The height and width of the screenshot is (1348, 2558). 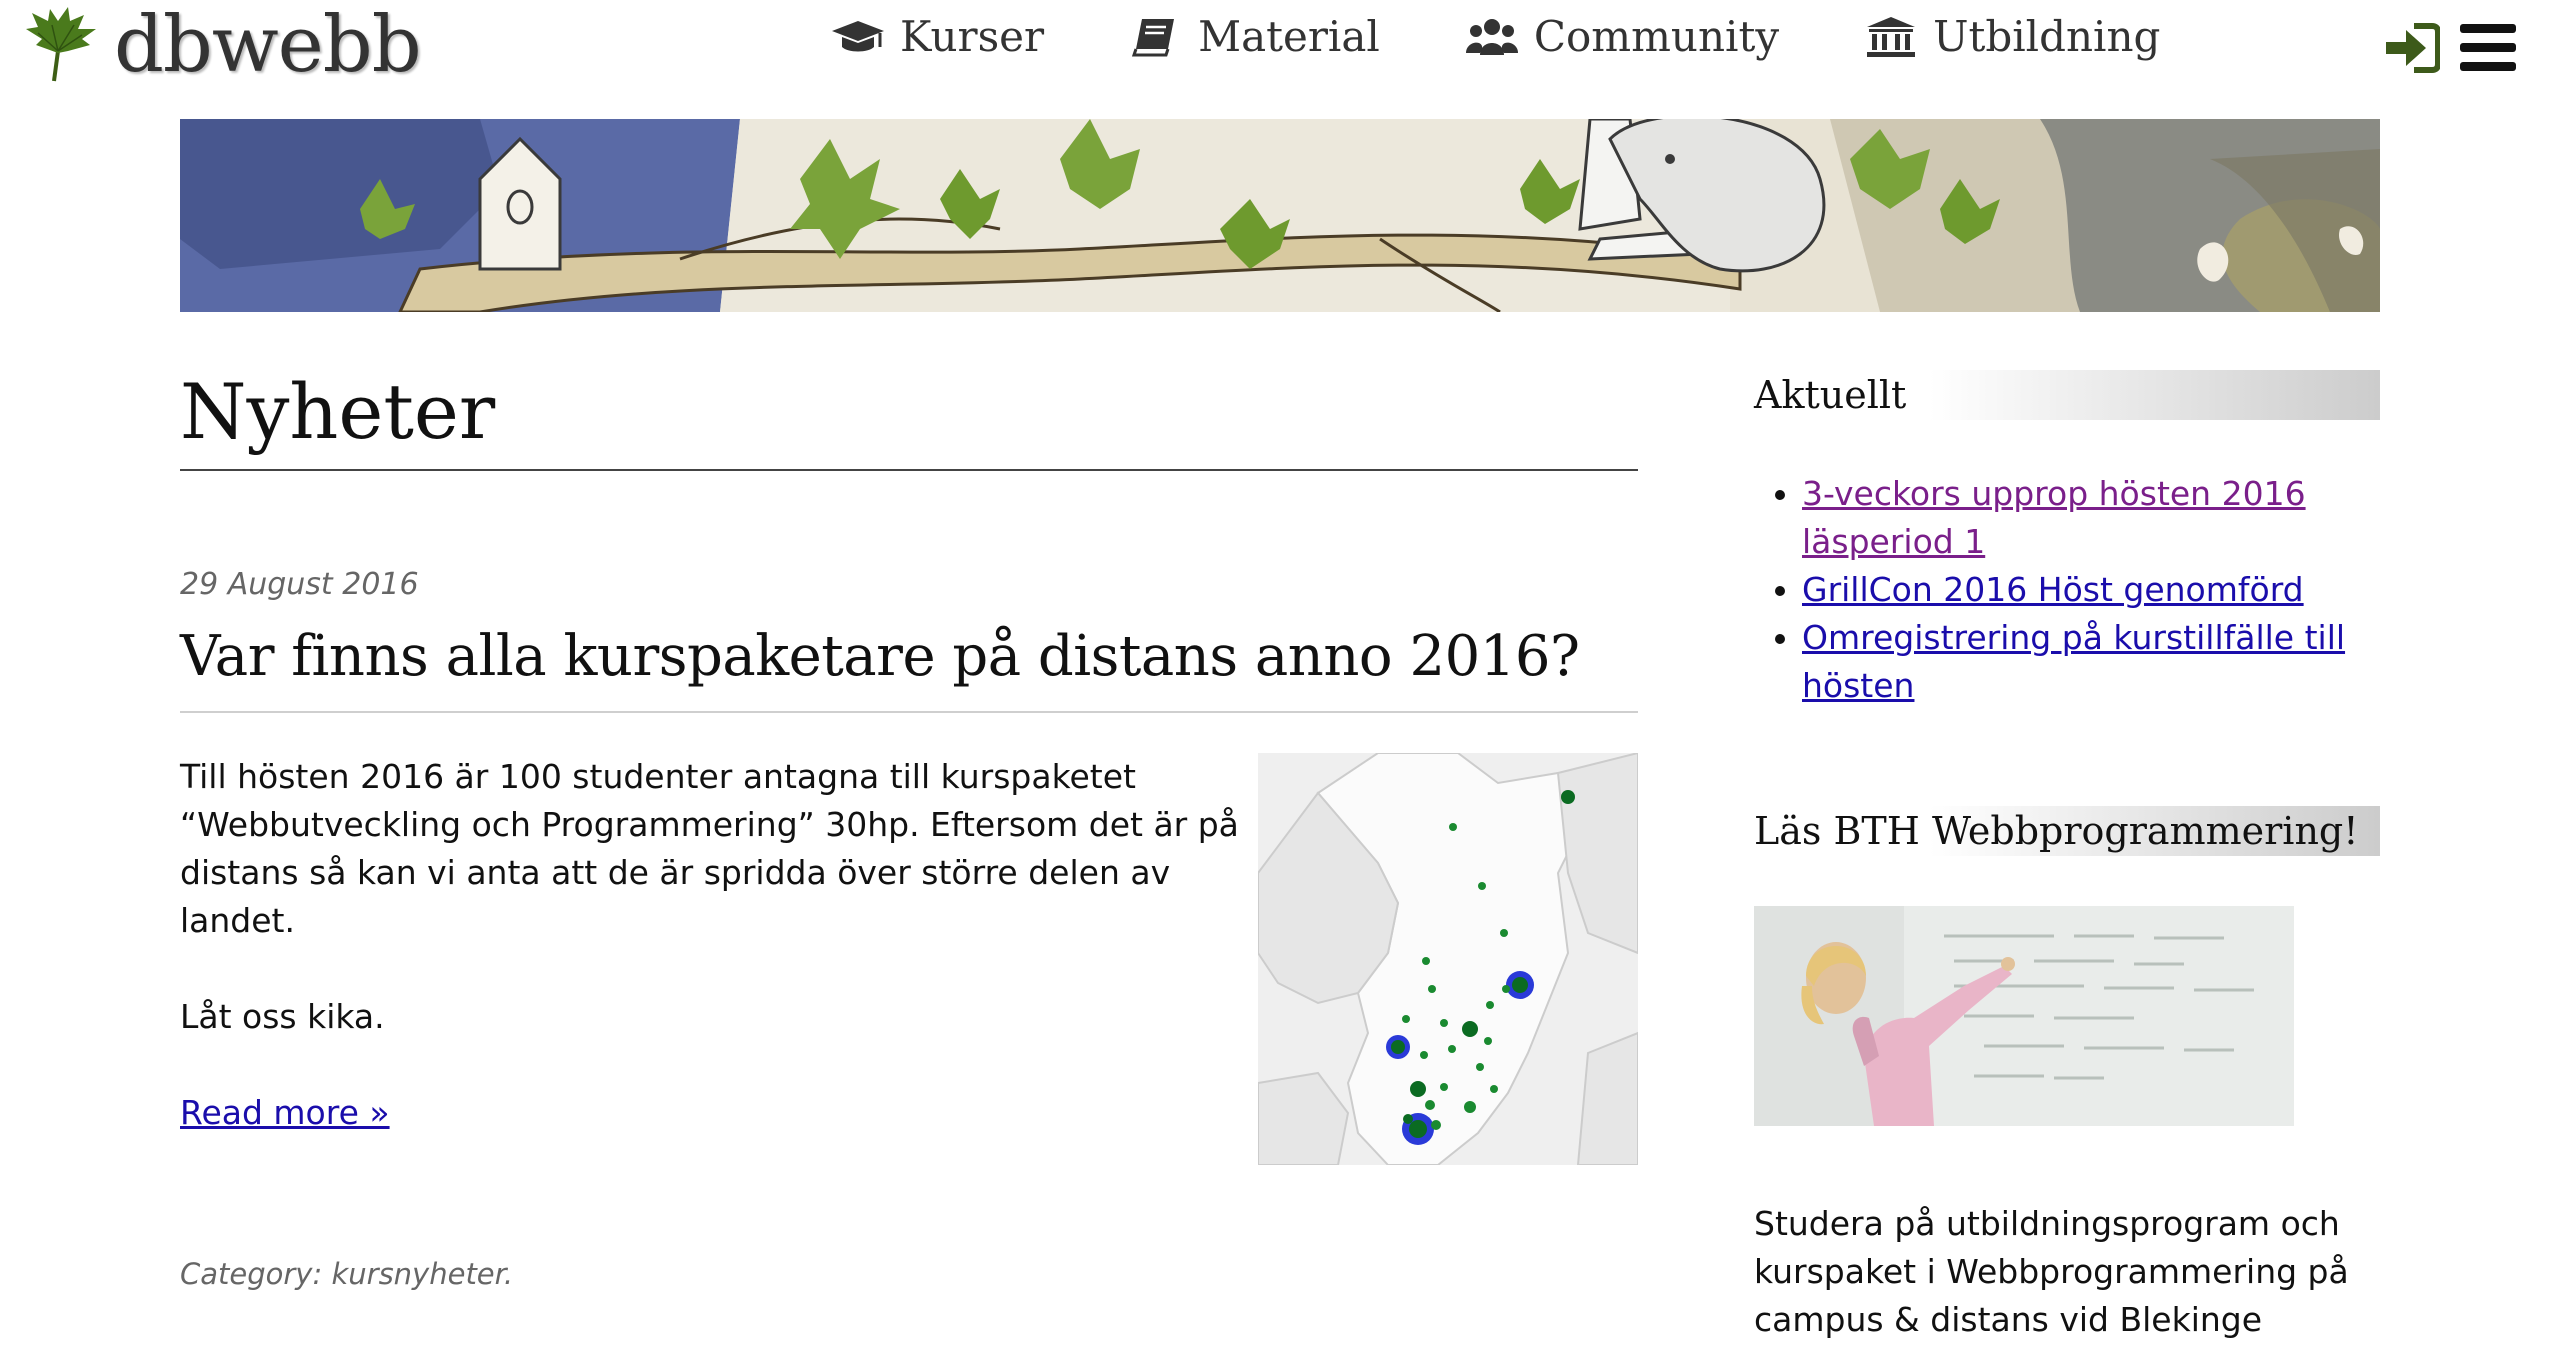 I want to click on site-logo: dbwebb, so click(x=220, y=45).